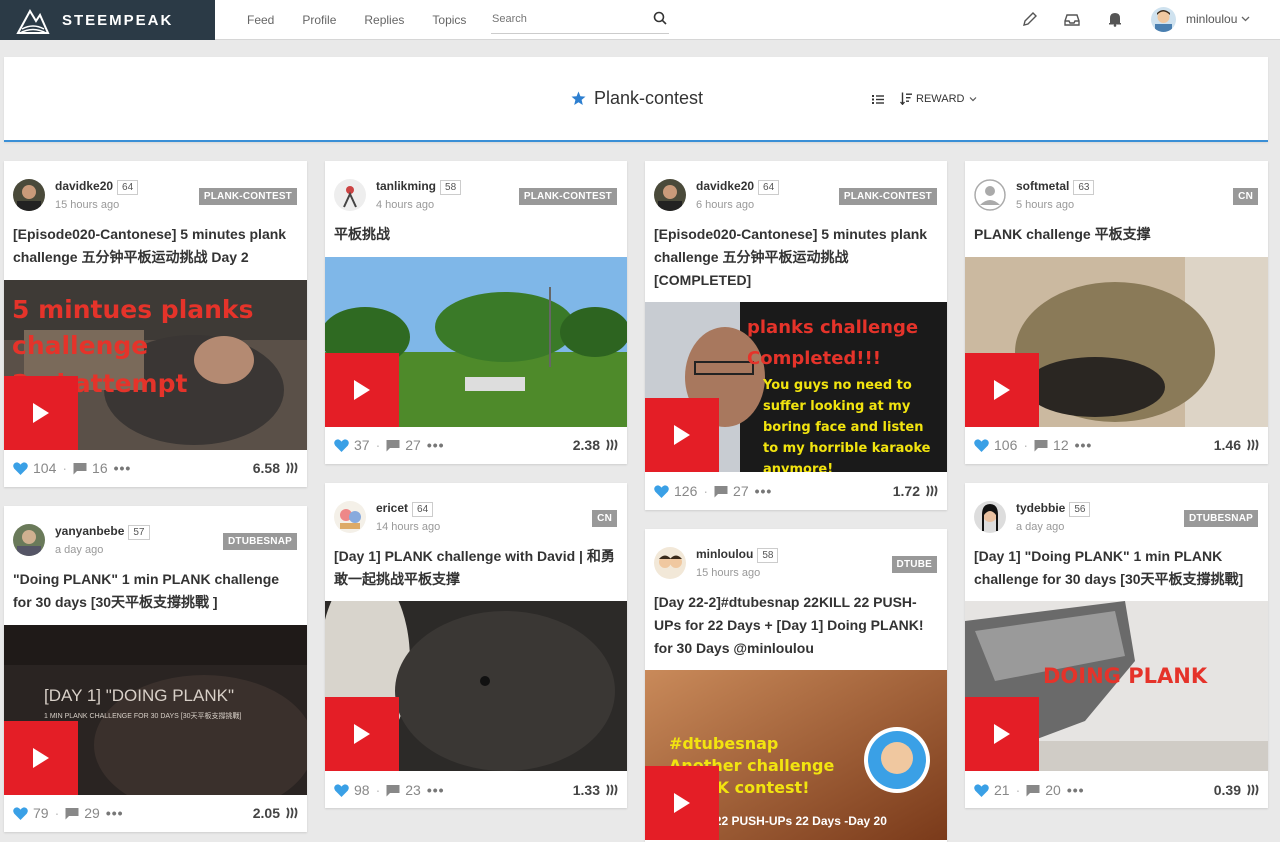 The image size is (1280, 842). What do you see at coordinates (566, 19) in the screenshot?
I see `search-input` at bounding box center [566, 19].